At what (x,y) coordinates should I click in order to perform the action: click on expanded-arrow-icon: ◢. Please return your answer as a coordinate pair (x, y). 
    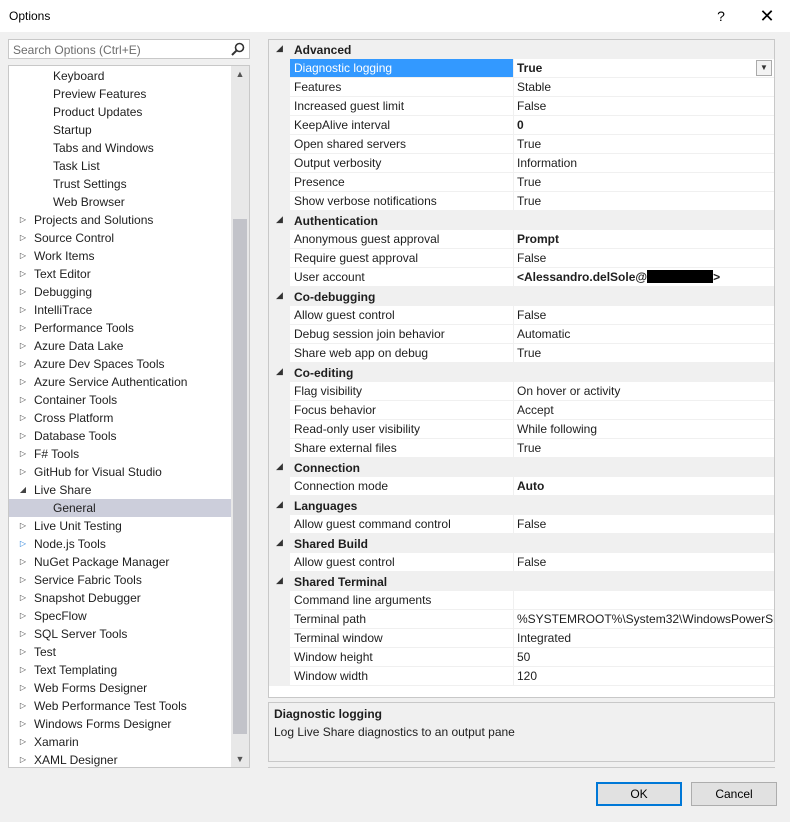
    Looking at the image, I should click on (23, 490).